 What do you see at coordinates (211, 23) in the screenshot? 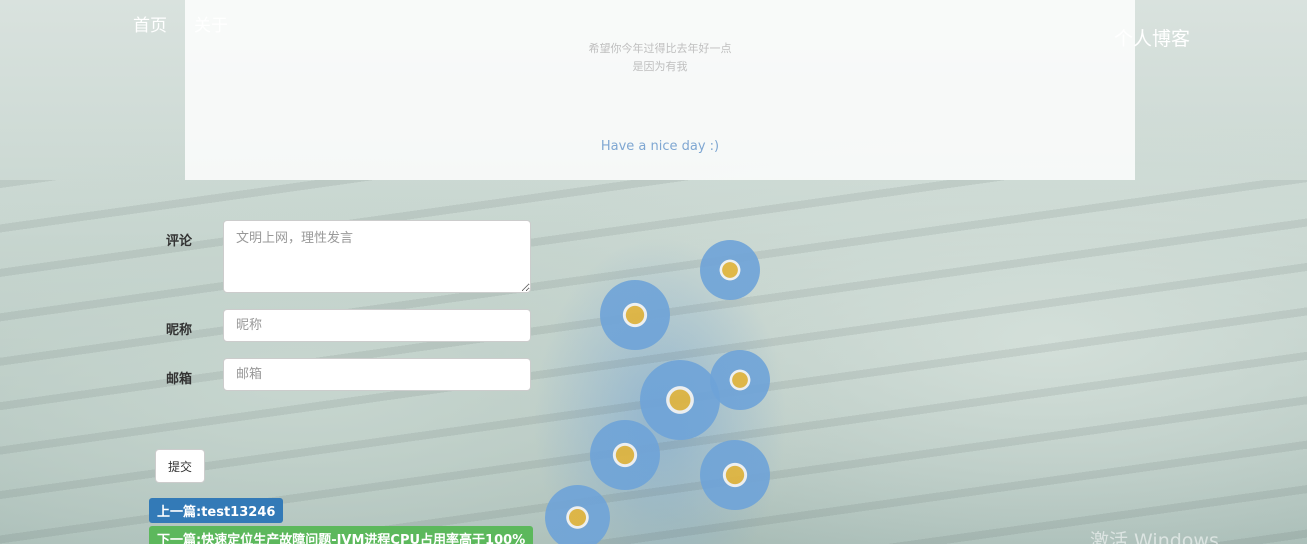
I see `nav-about-link: 关于` at bounding box center [211, 23].